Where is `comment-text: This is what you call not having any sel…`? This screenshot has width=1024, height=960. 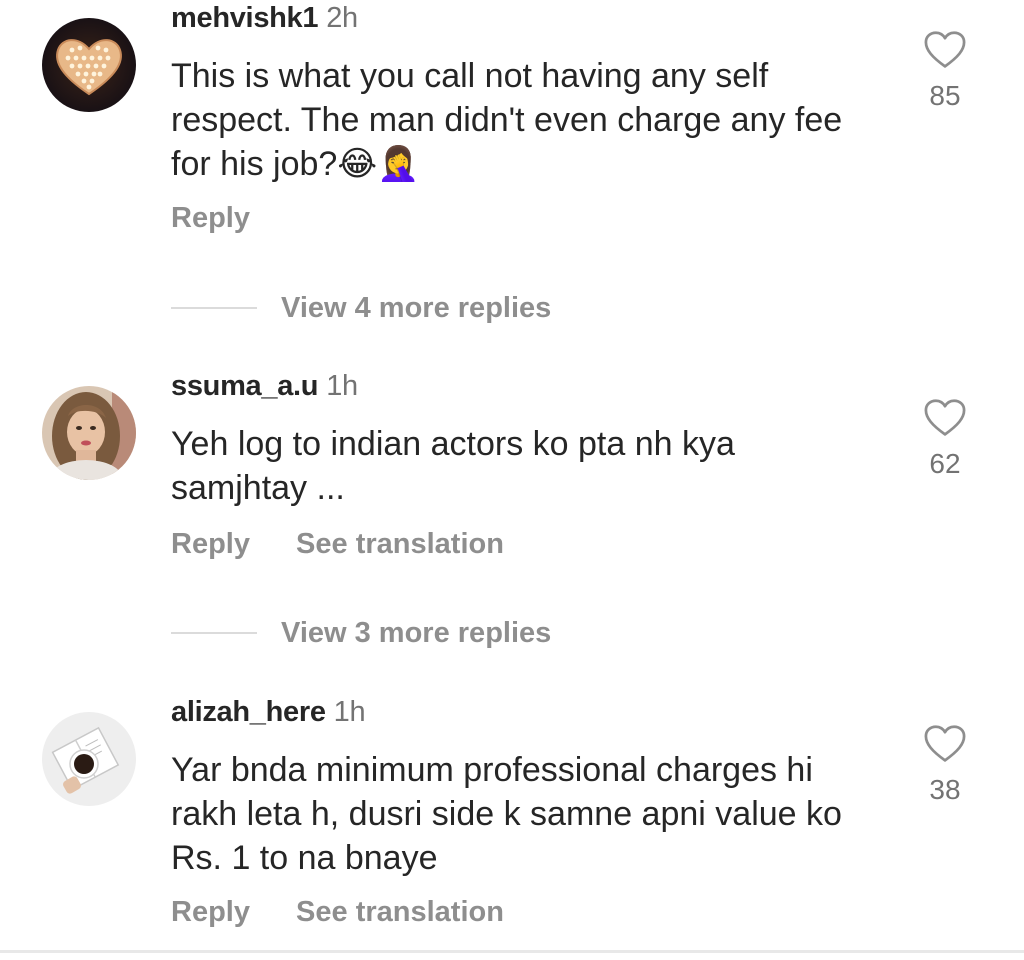 comment-text: This is what you call not having any sel… is located at coordinates (507, 120).